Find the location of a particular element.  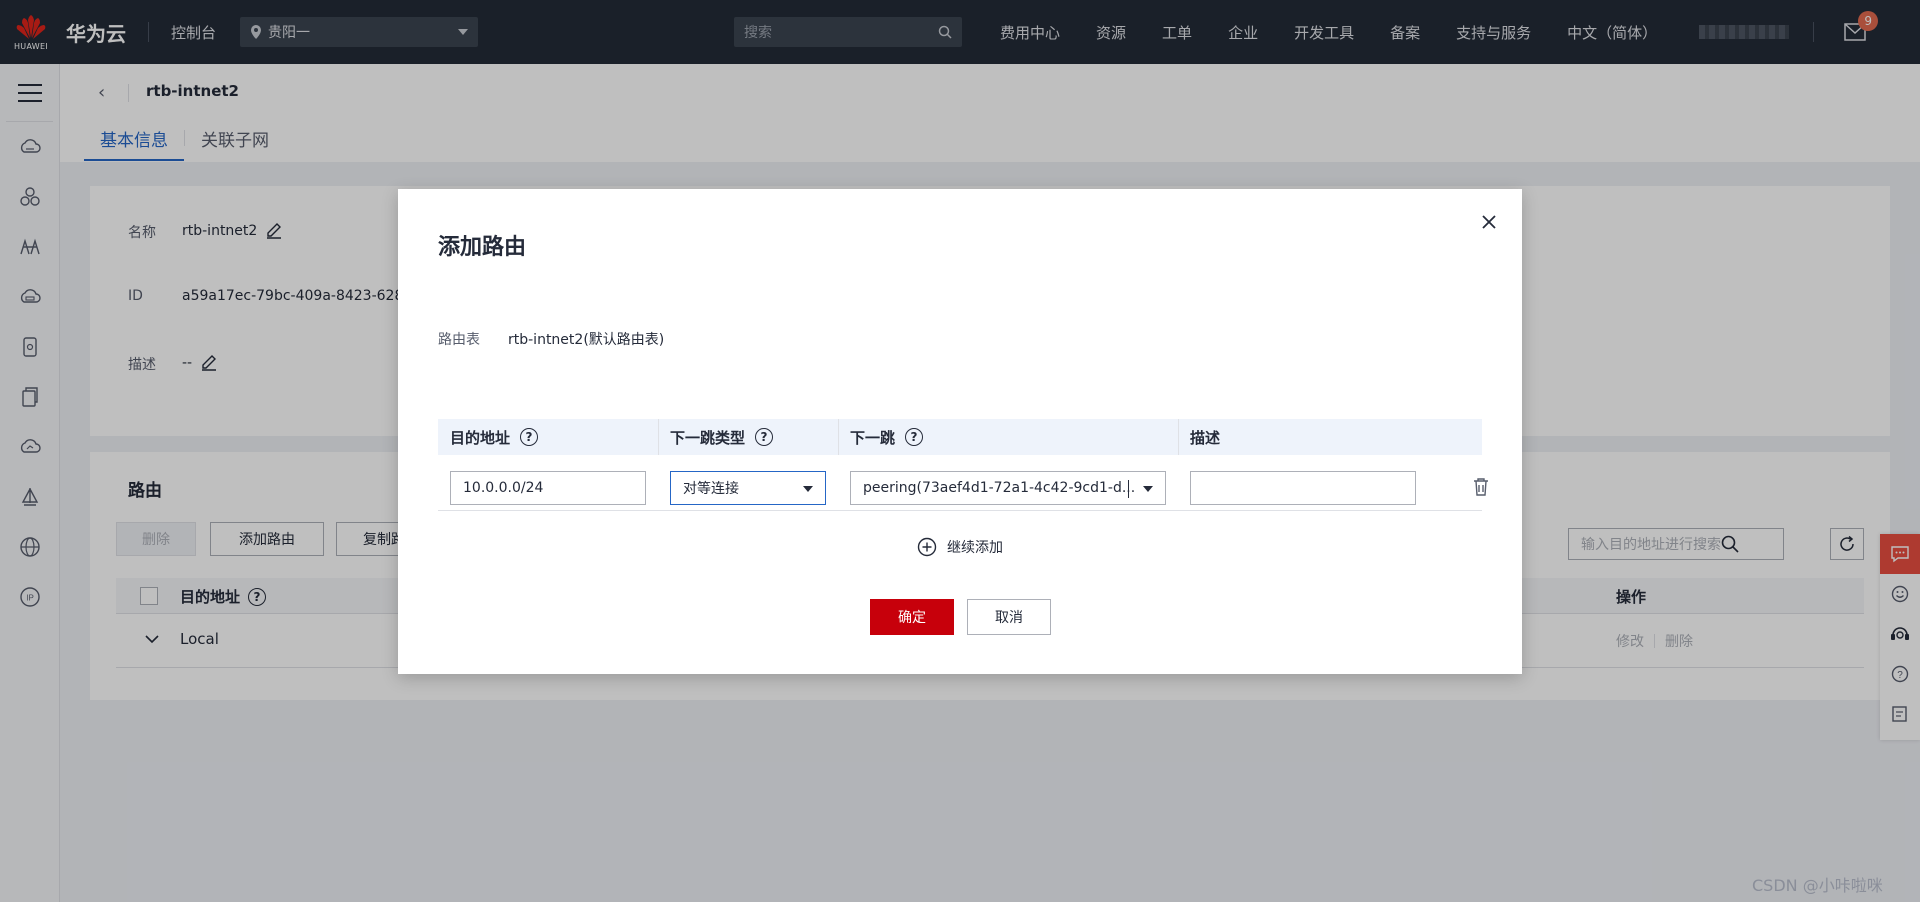

nexthop-type-select: 对等连接 is located at coordinates (748, 488).